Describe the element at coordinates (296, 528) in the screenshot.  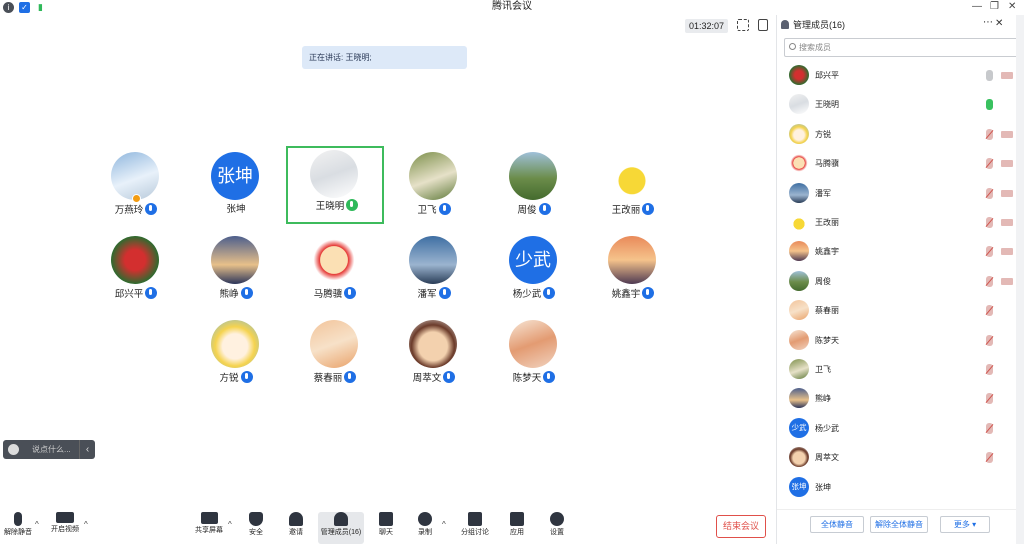
I see `invite-button: 邀请` at that location.